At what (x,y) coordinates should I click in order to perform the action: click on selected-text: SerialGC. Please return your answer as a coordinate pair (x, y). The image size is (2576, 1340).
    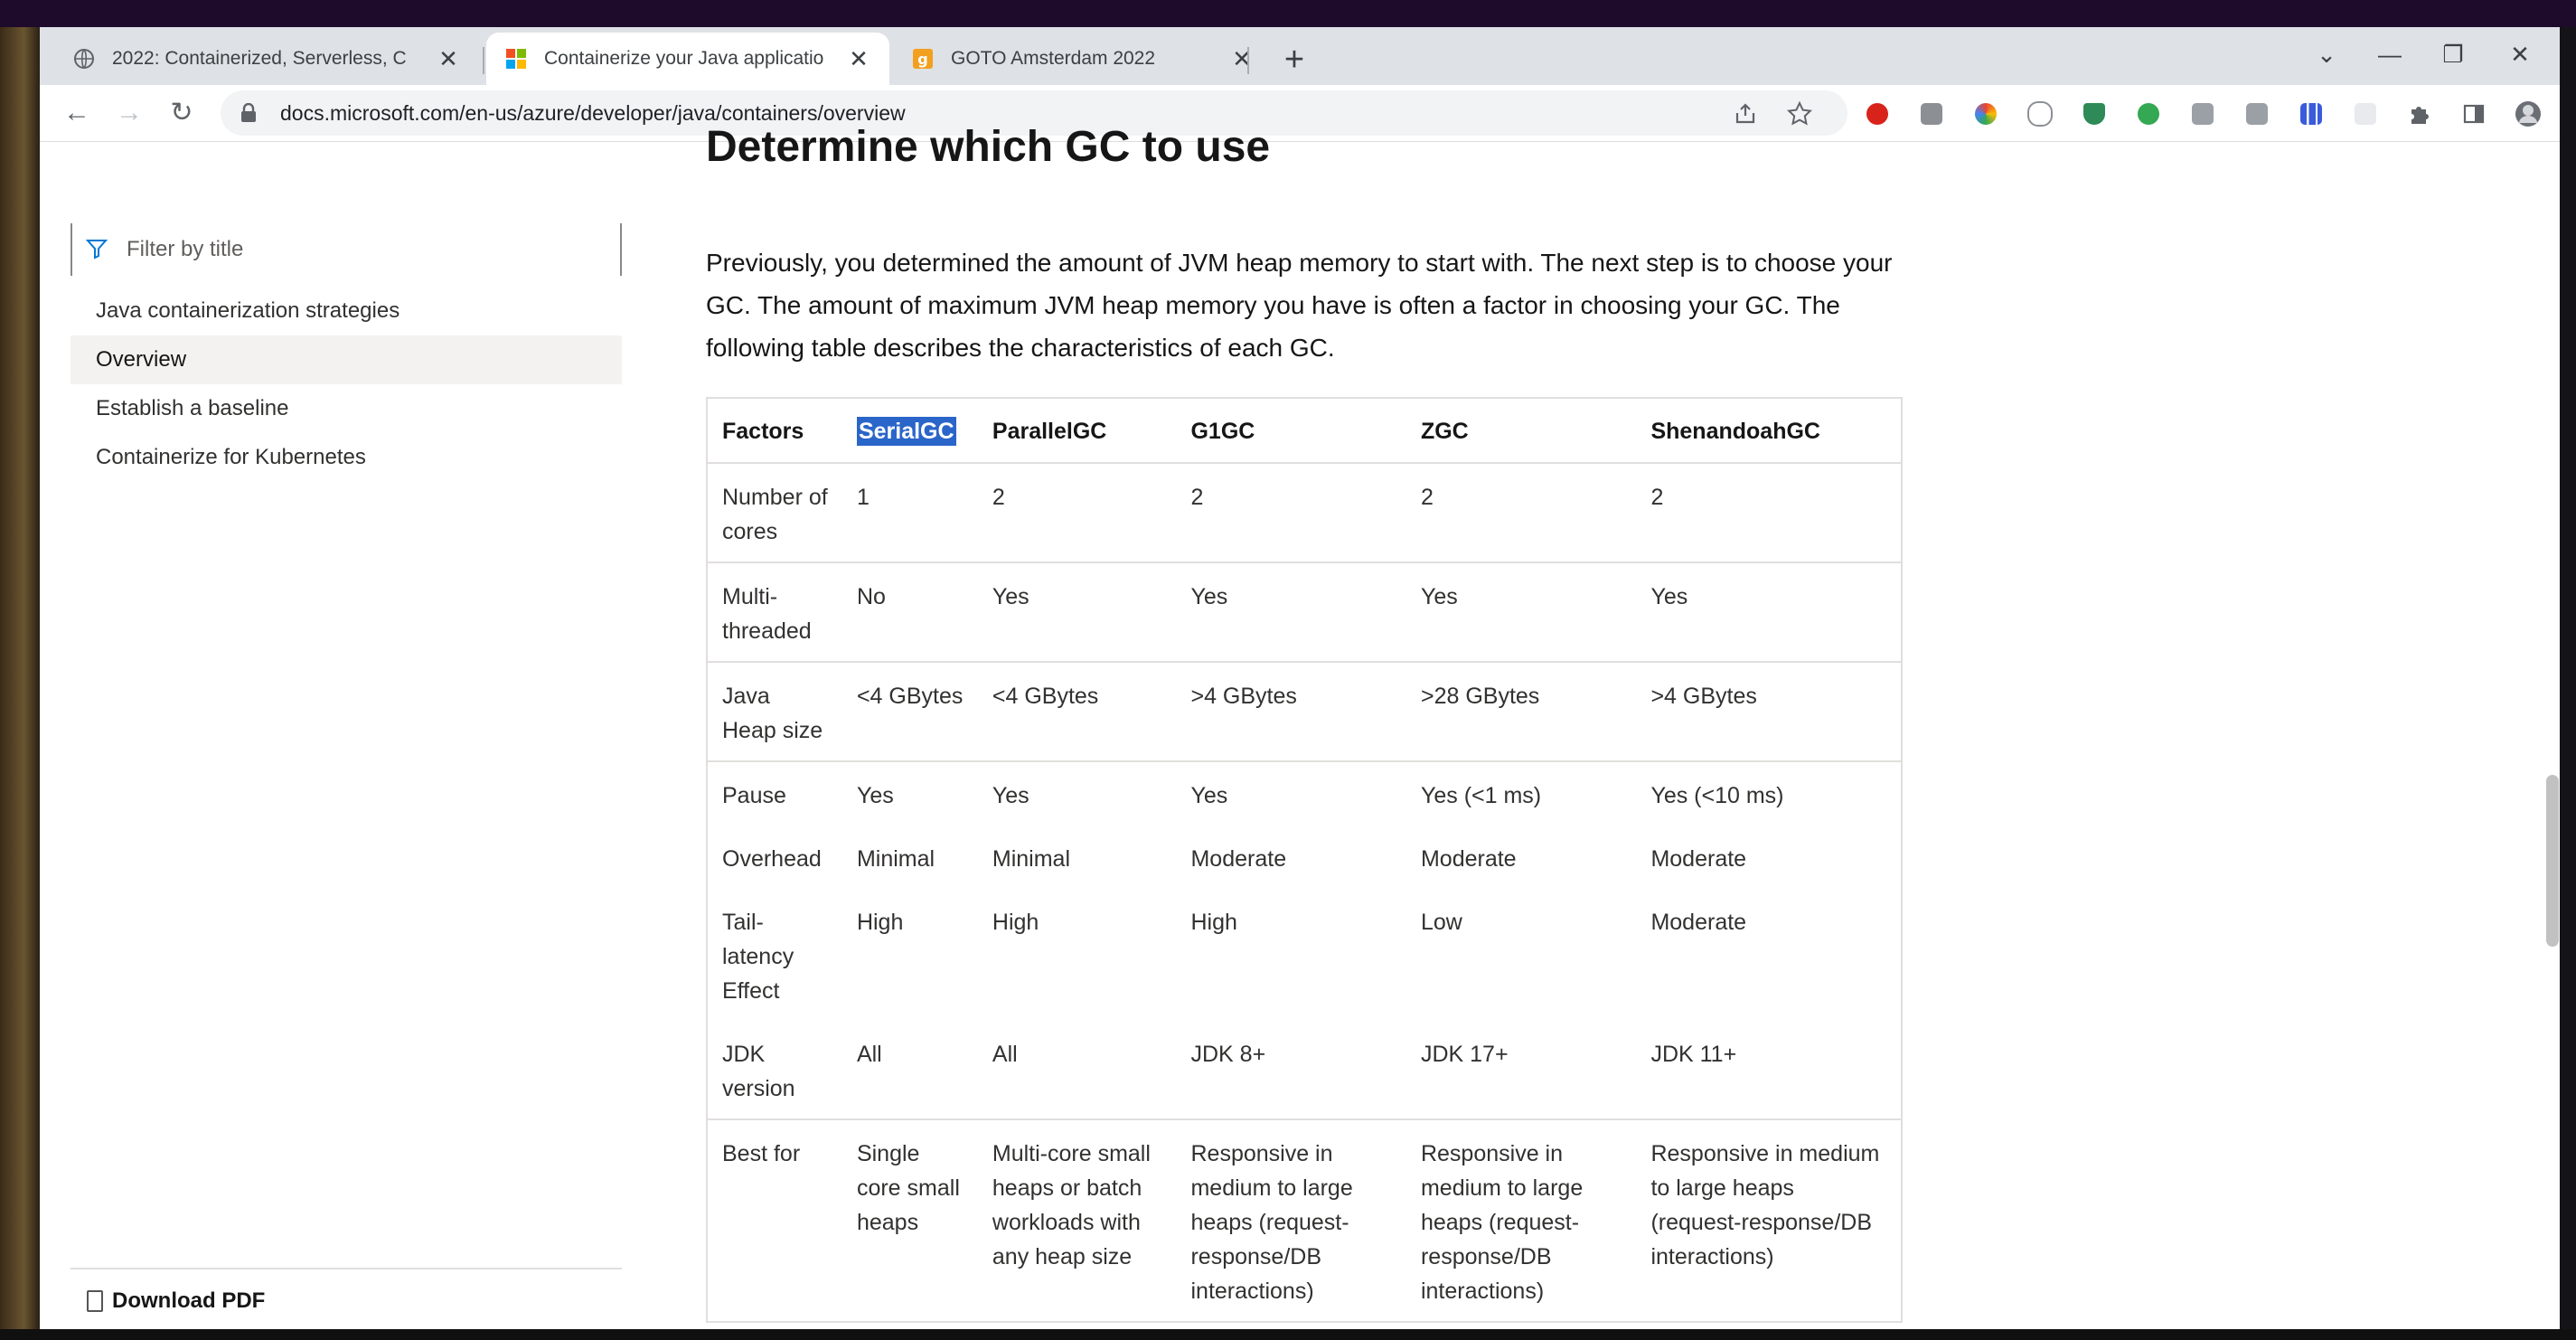
    Looking at the image, I should click on (906, 431).